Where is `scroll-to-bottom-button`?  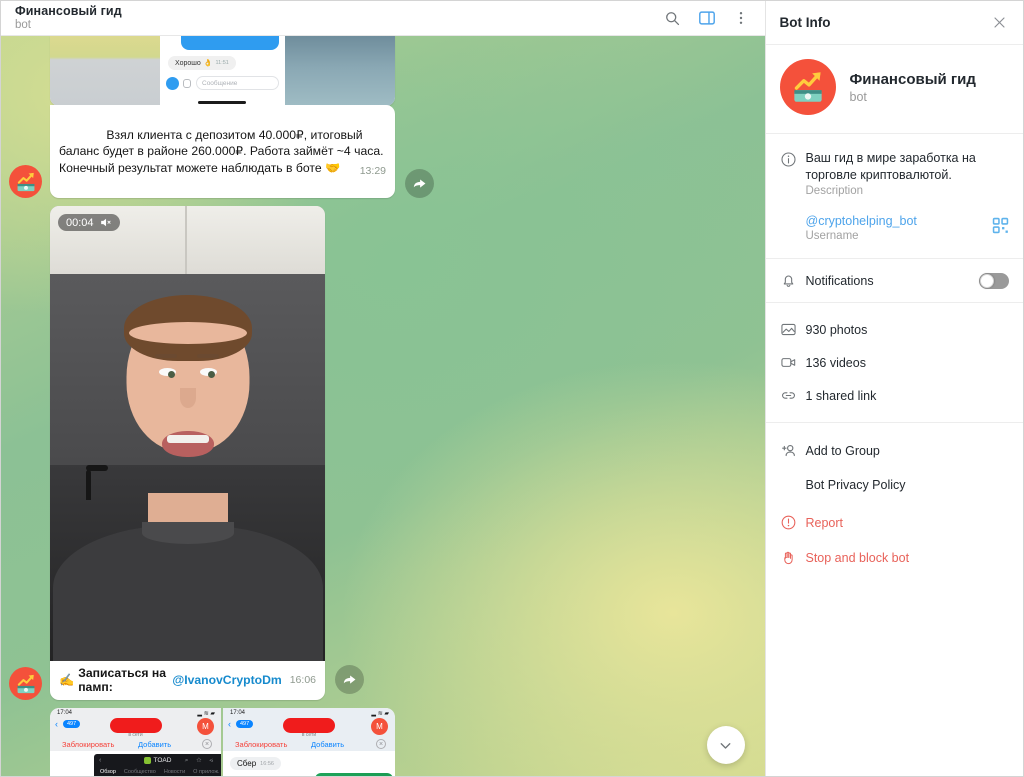 scroll-to-bottom-button is located at coordinates (725, 745).